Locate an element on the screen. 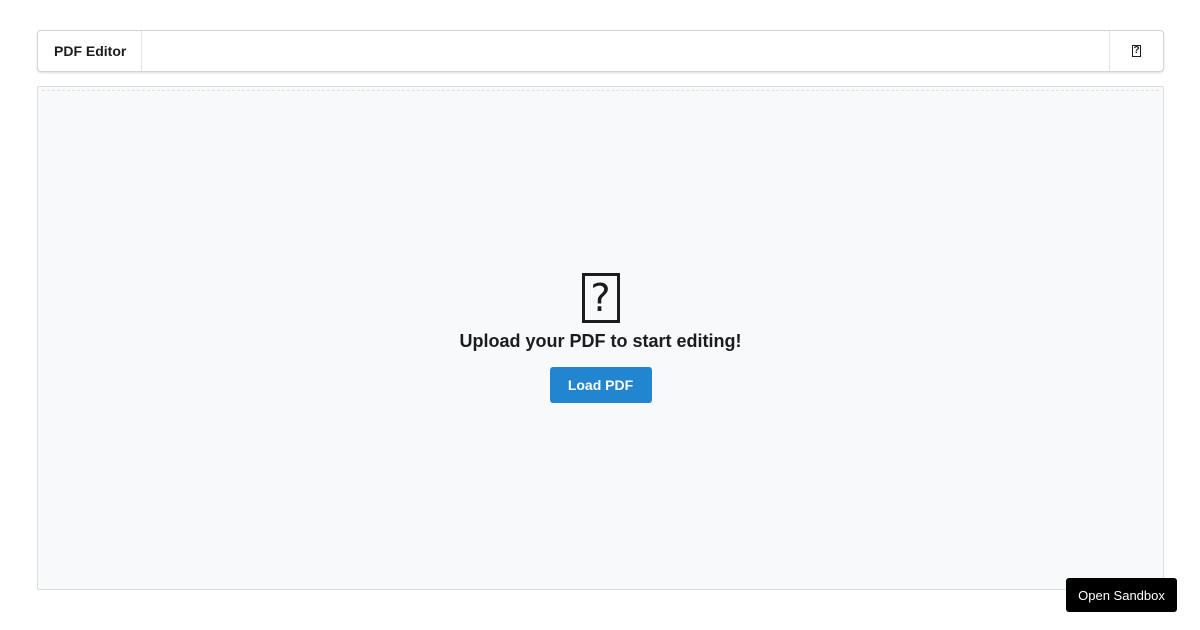 The height and width of the screenshot is (630, 1200). help-icon: ? is located at coordinates (1136, 51).